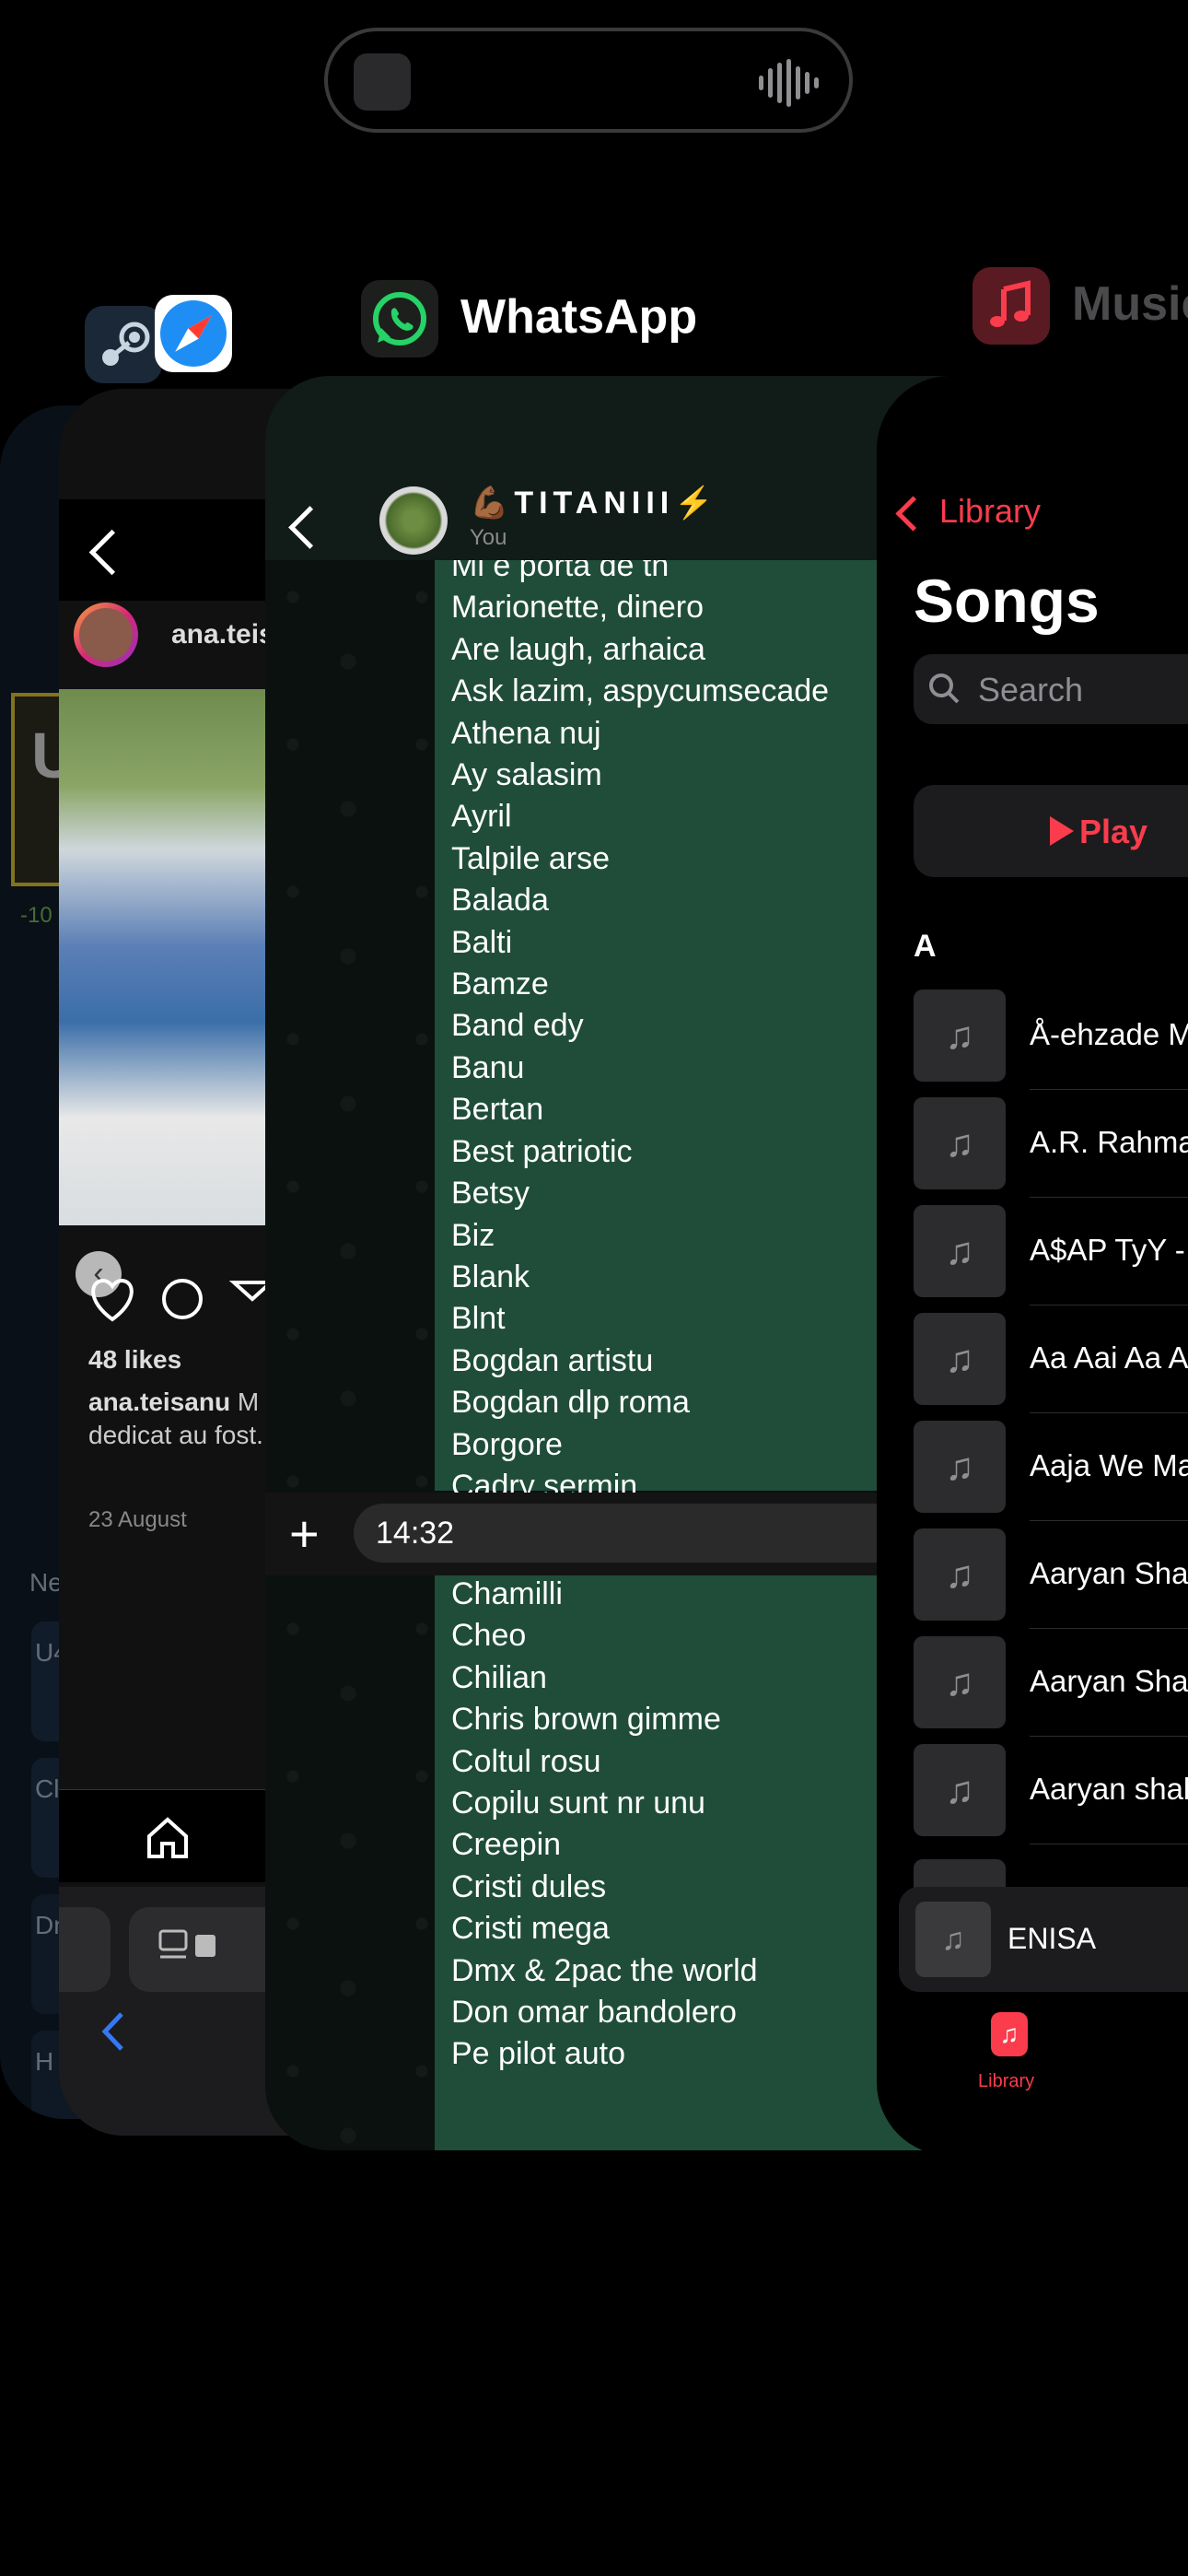 The width and height of the screenshot is (1188, 2576). I want to click on section-header: A, so click(925, 946).